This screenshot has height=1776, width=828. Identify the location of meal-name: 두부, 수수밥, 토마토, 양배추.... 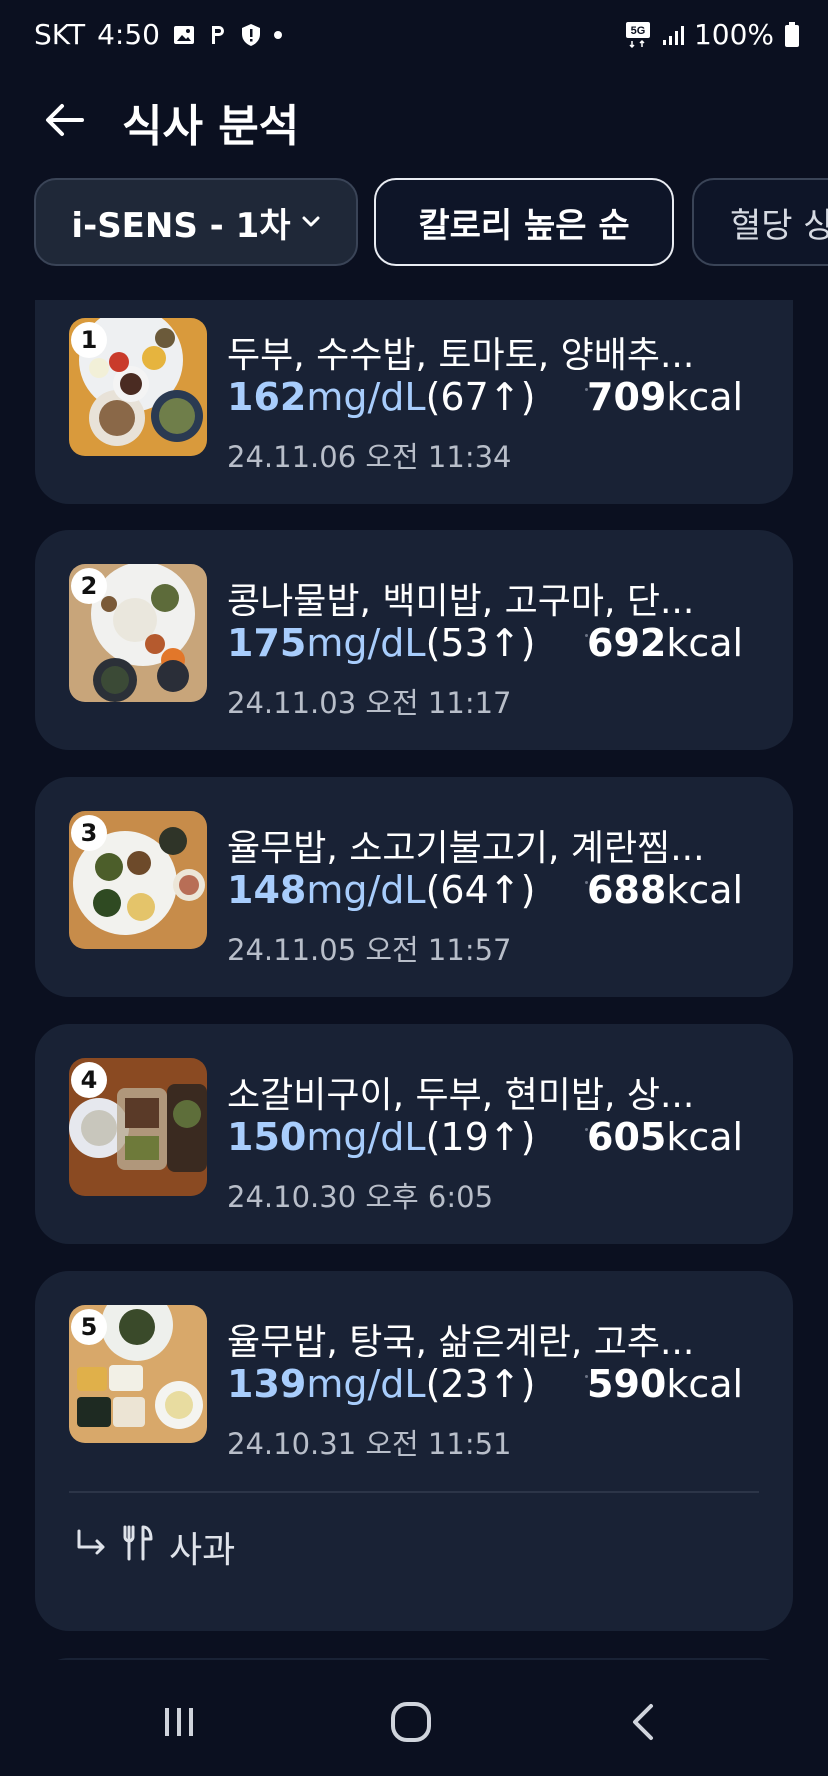
(461, 355).